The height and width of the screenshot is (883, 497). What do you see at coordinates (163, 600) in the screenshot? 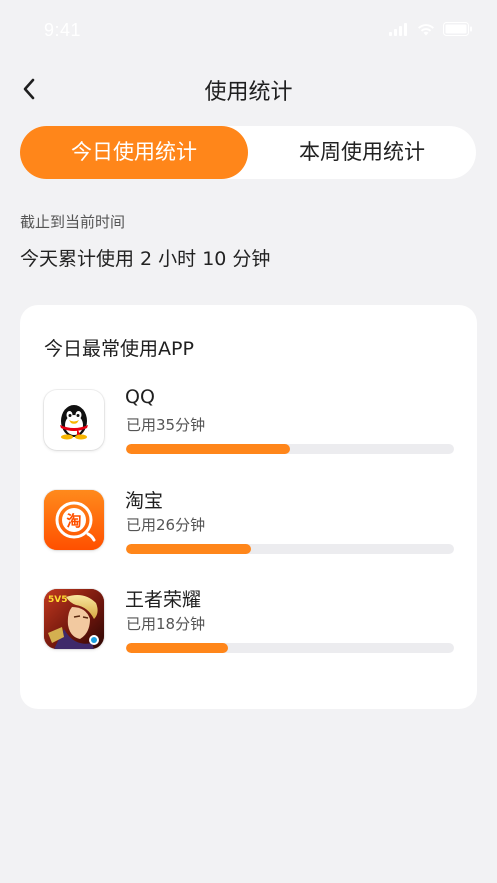
I see `app-name: 王者荣耀` at bounding box center [163, 600].